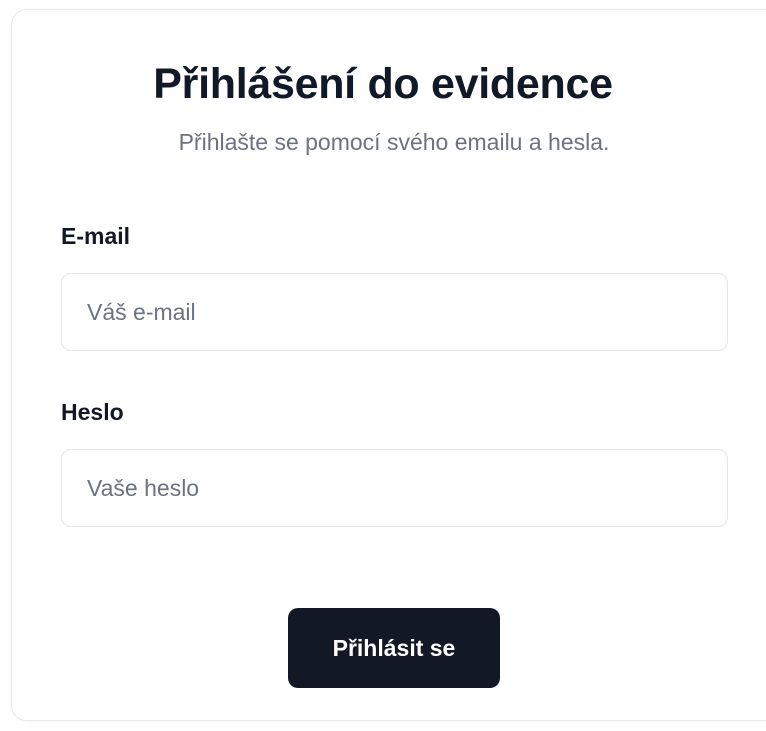 The width and height of the screenshot is (766, 731). What do you see at coordinates (92, 412) in the screenshot?
I see `password-label: Heslo` at bounding box center [92, 412].